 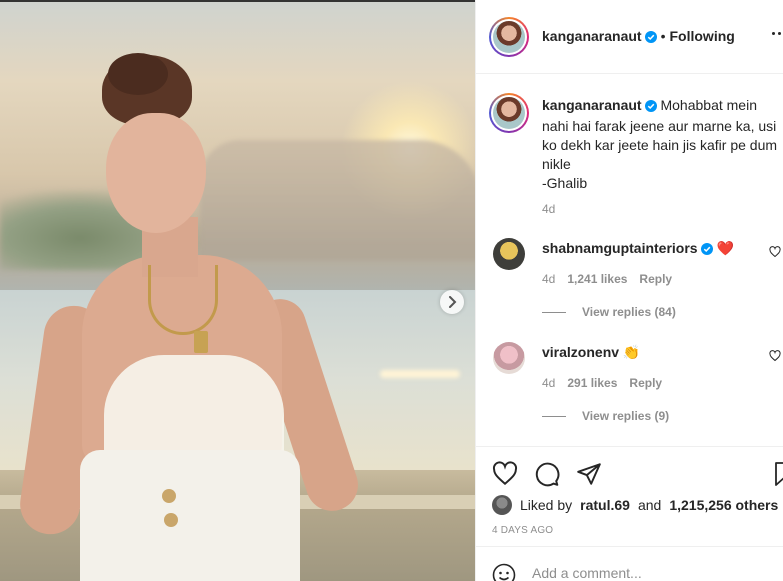 I want to click on likes-others: 1,215,256 others, so click(x=723, y=505).